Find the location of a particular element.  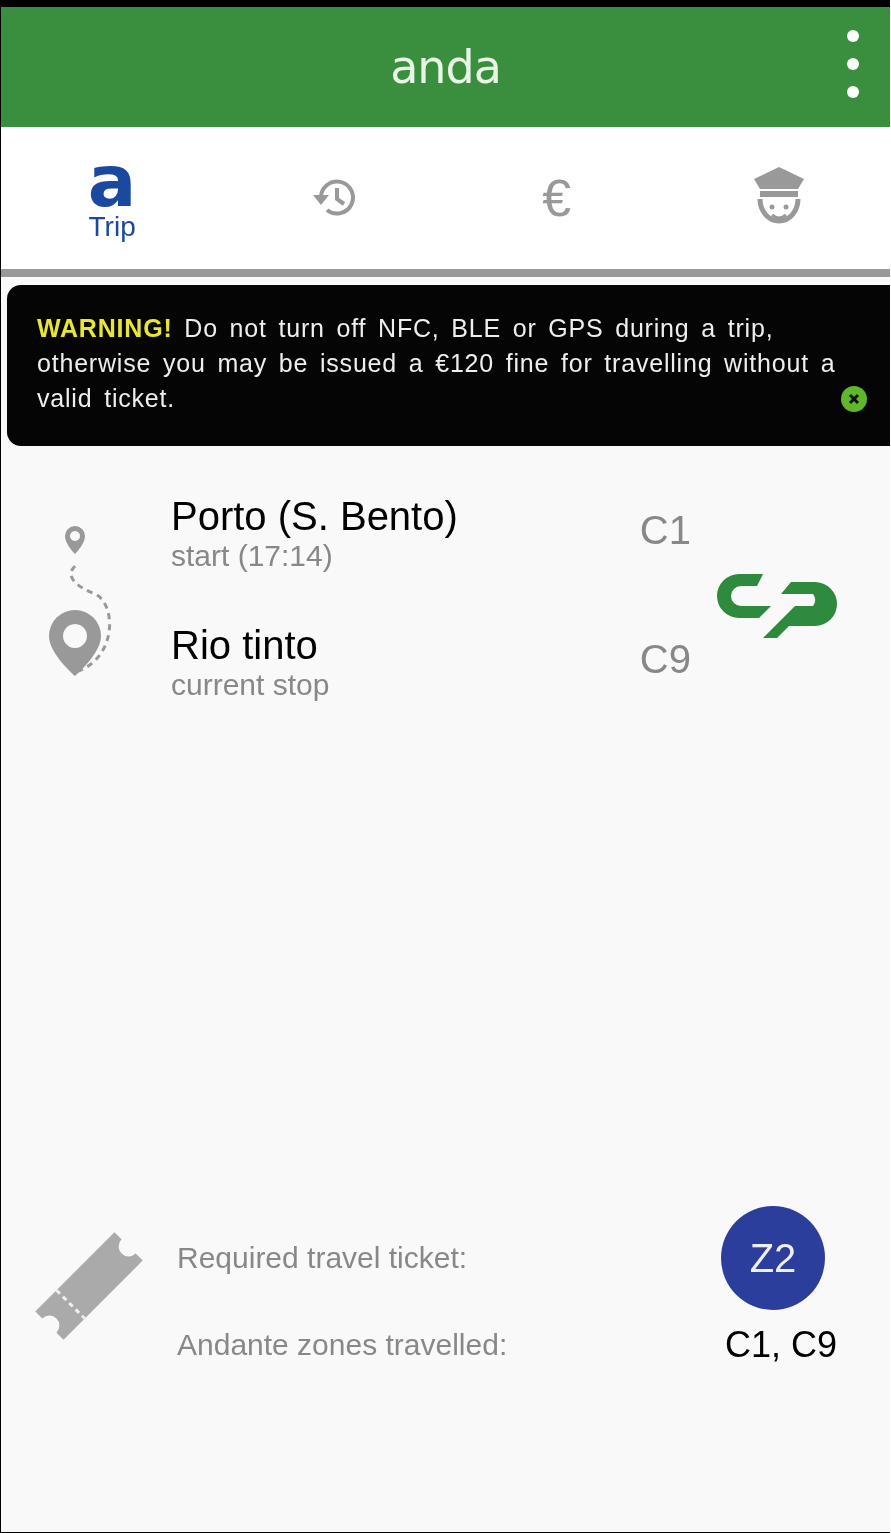

stop-status: current stop is located at coordinates (250, 685).